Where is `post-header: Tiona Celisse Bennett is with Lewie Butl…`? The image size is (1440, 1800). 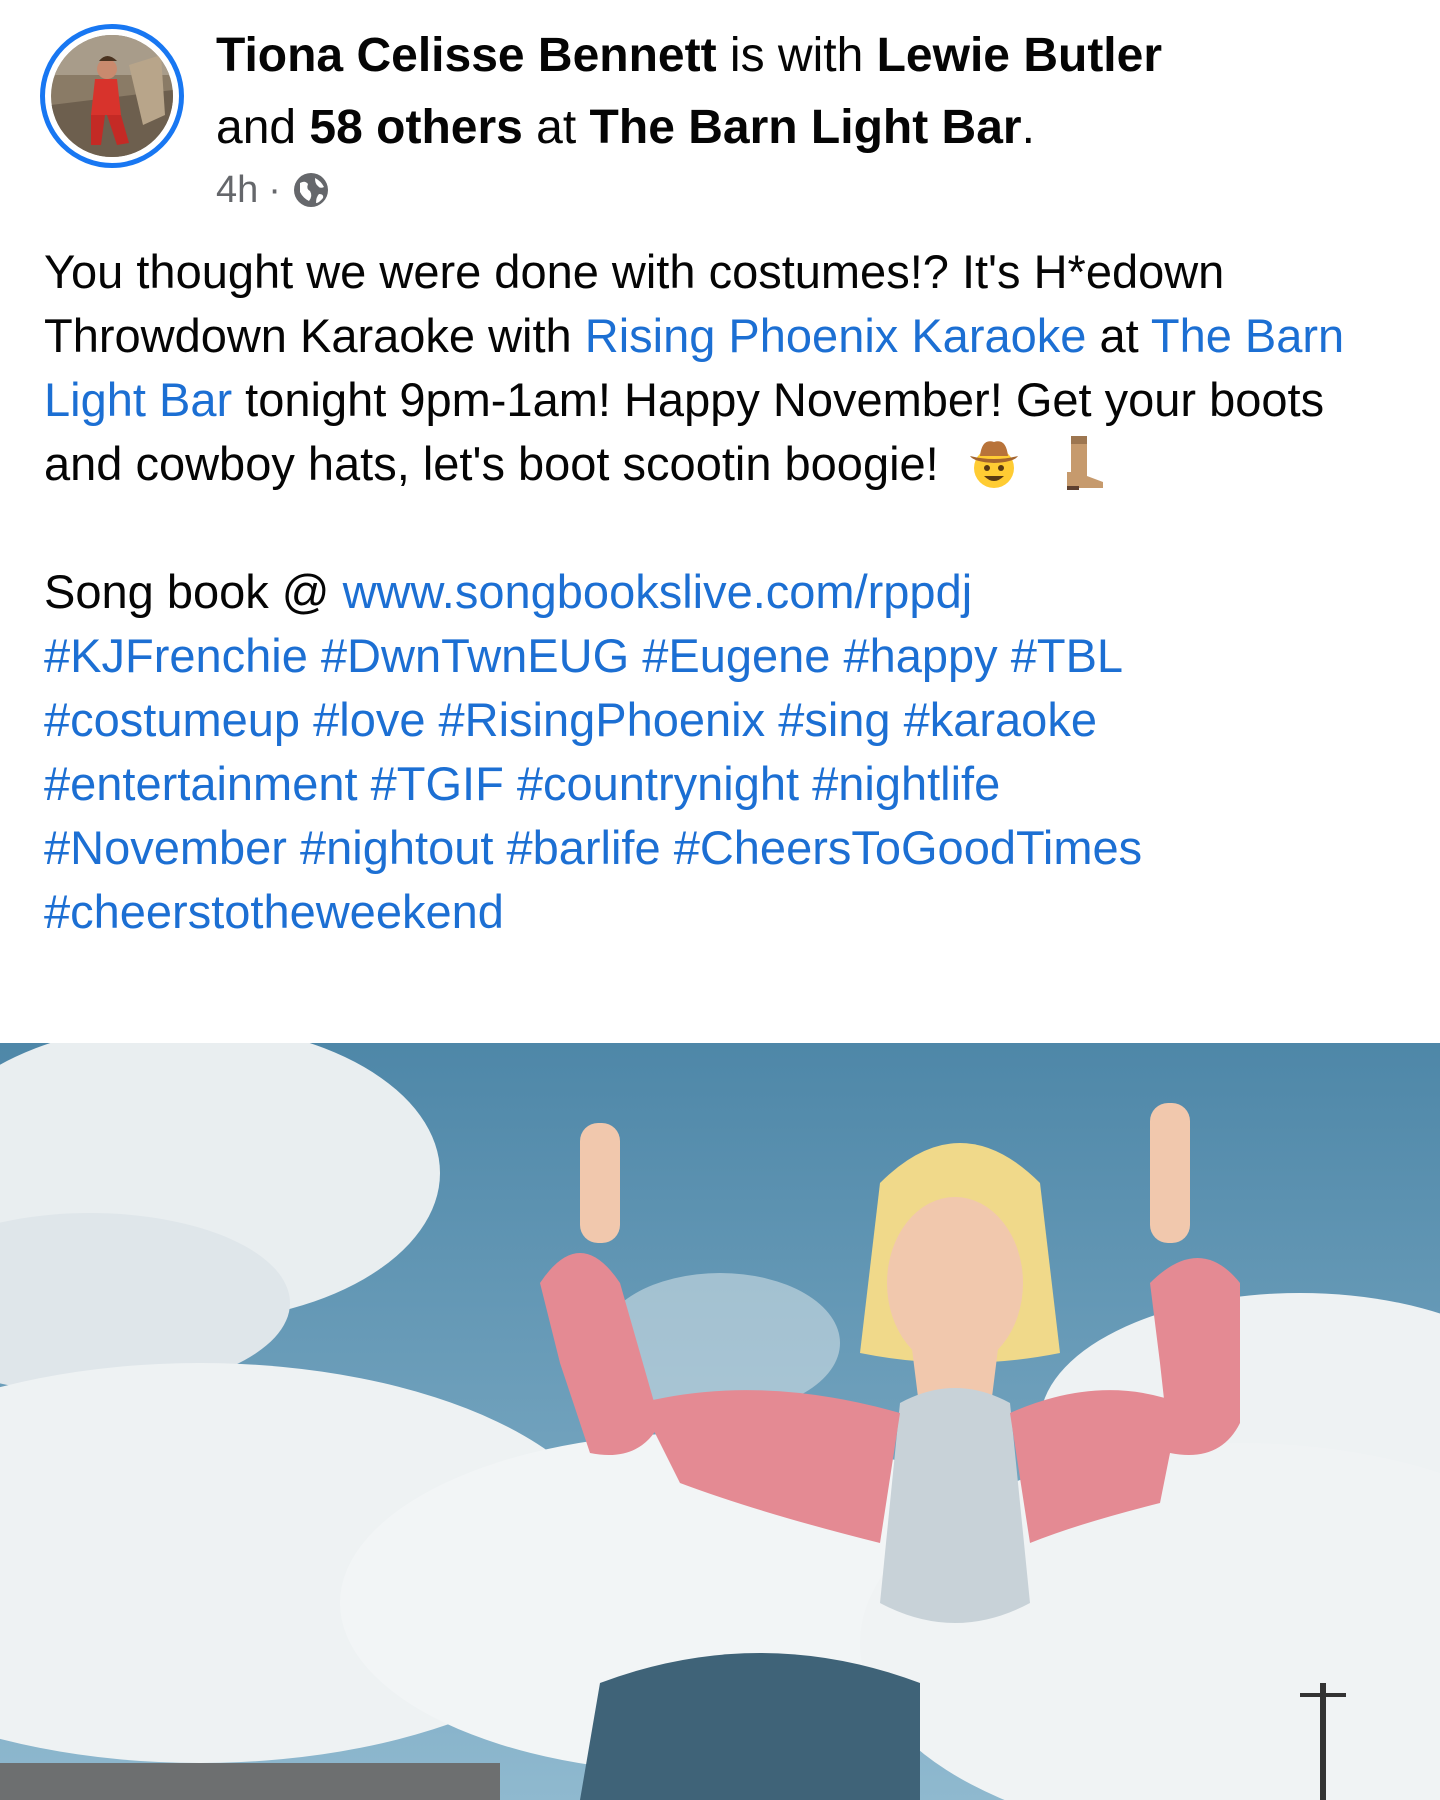 post-header: Tiona Celisse Bennett is with Lewie Butl… is located at coordinates (720, 107).